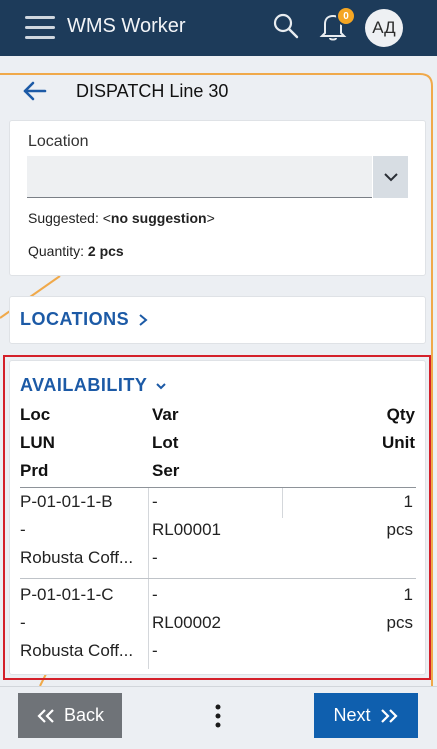 This screenshot has height=749, width=437. What do you see at coordinates (384, 28) in the screenshot?
I see `avatar: АД` at bounding box center [384, 28].